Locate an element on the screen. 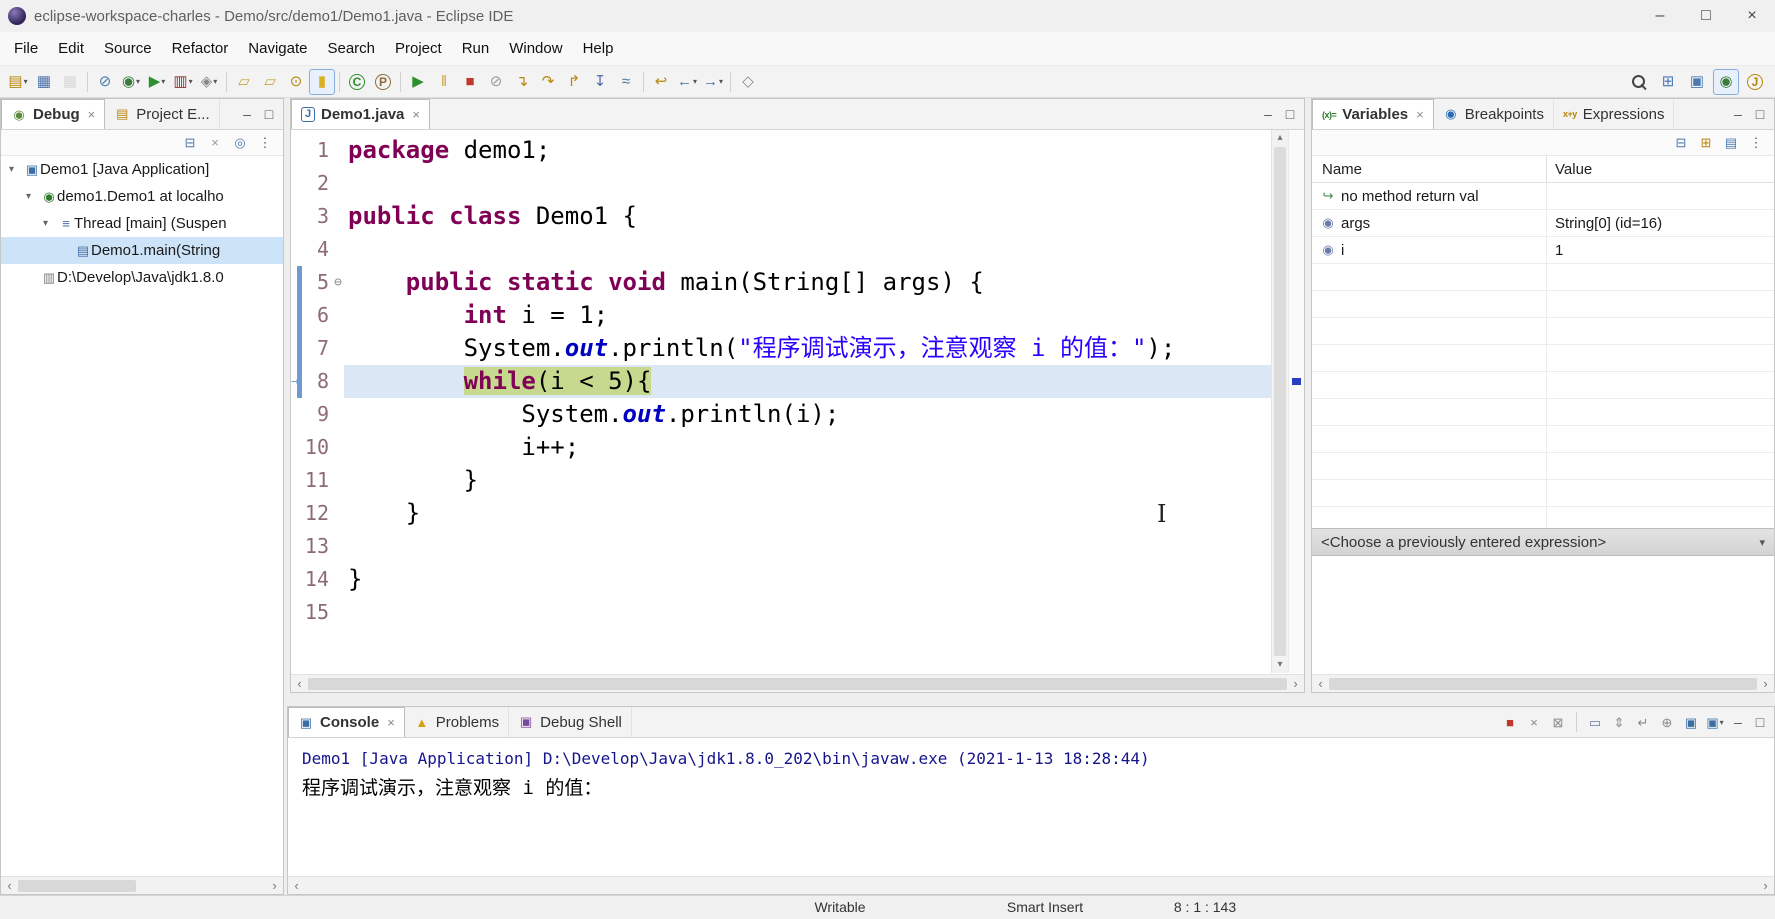 Image resolution: width=1775 pixels, height=919 pixels. menu-run: Run is located at coordinates (476, 48).